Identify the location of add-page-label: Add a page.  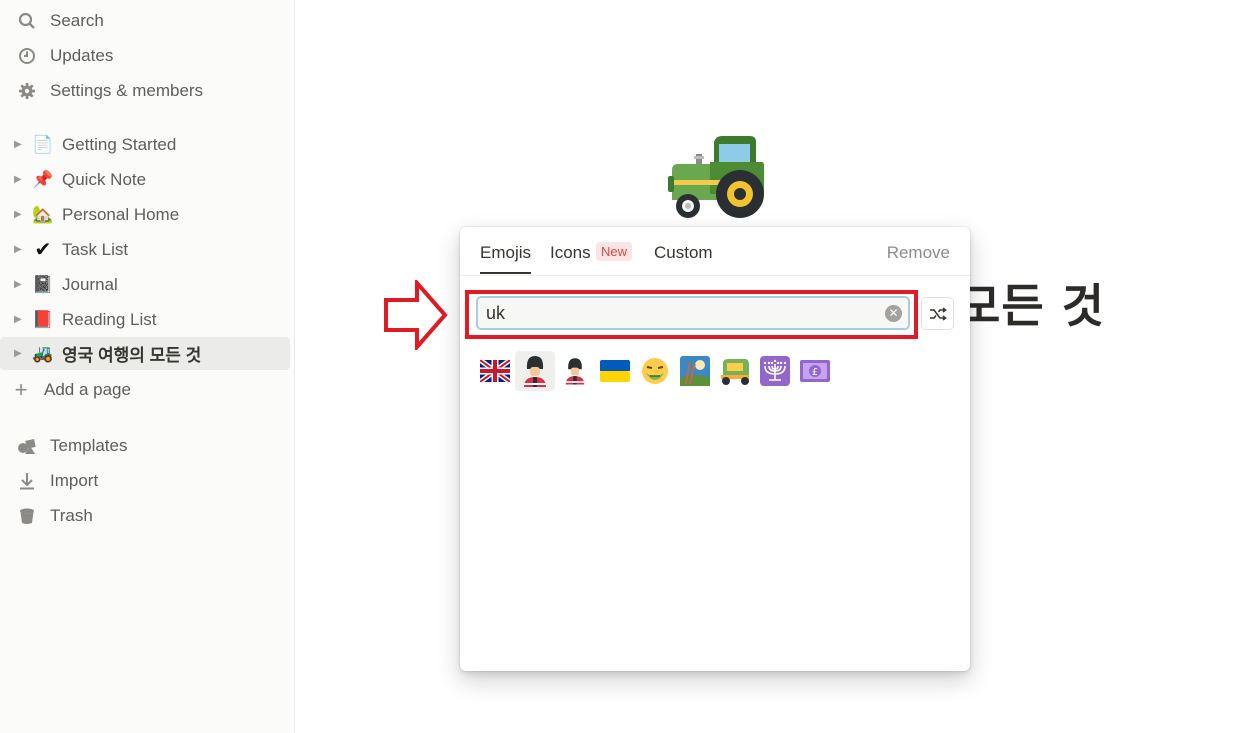
(87, 389).